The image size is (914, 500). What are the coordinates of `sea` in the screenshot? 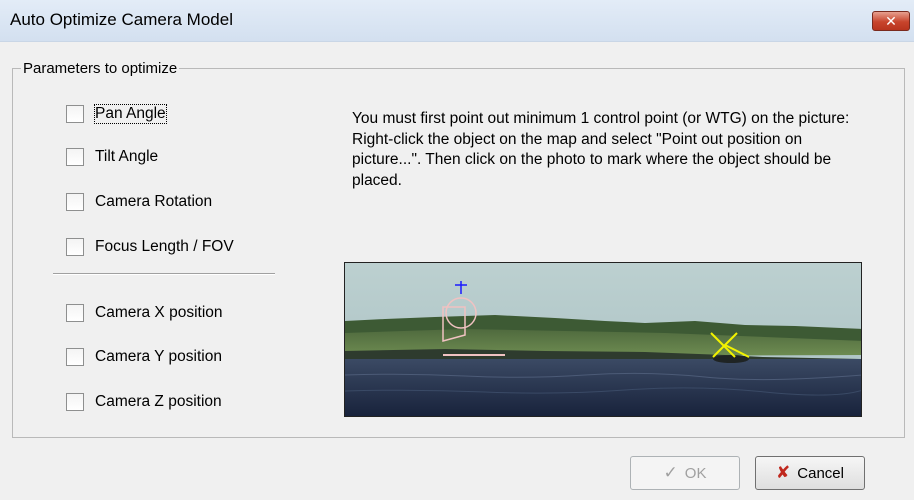 It's located at (603, 387).